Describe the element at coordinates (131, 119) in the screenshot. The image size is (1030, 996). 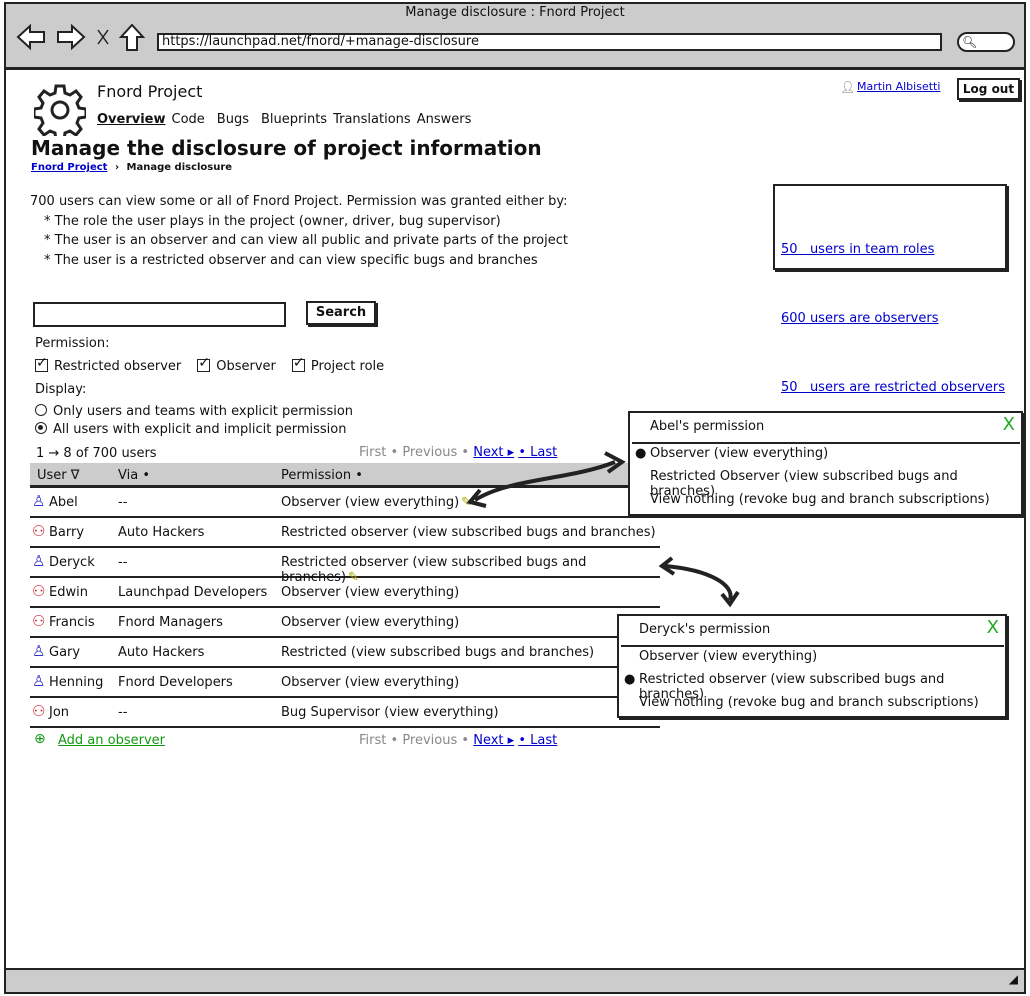
I see `tab-overview: Overview` at that location.